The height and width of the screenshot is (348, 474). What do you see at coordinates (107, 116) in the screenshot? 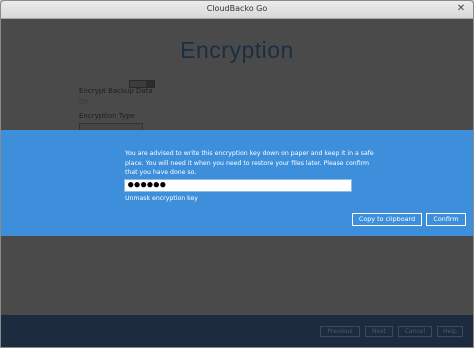
I see `encryption-type-label: Encryption Type` at bounding box center [107, 116].